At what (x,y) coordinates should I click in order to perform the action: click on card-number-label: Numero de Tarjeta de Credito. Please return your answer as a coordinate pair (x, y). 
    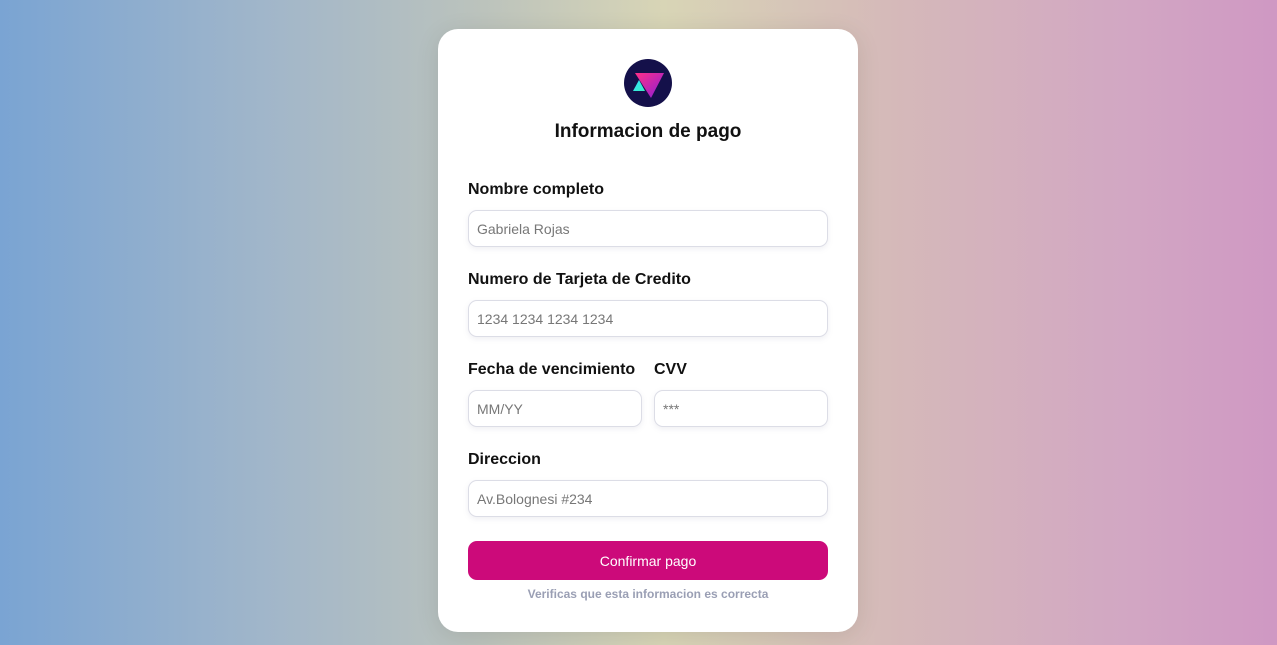
    Looking at the image, I should click on (579, 279).